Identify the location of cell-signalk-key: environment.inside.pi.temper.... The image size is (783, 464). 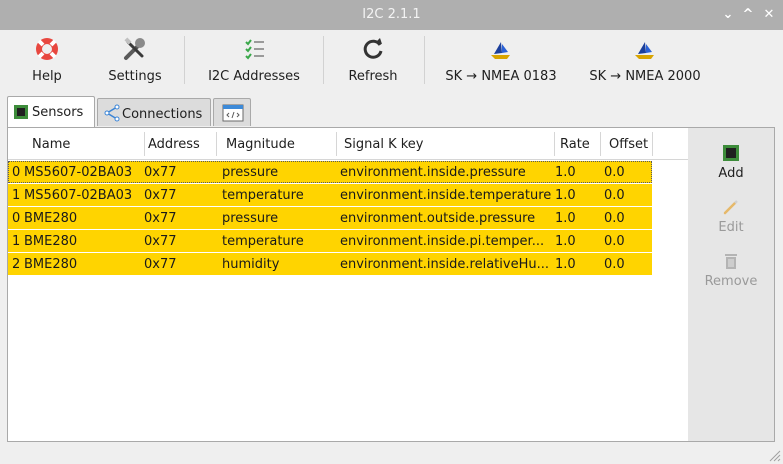
(442, 241).